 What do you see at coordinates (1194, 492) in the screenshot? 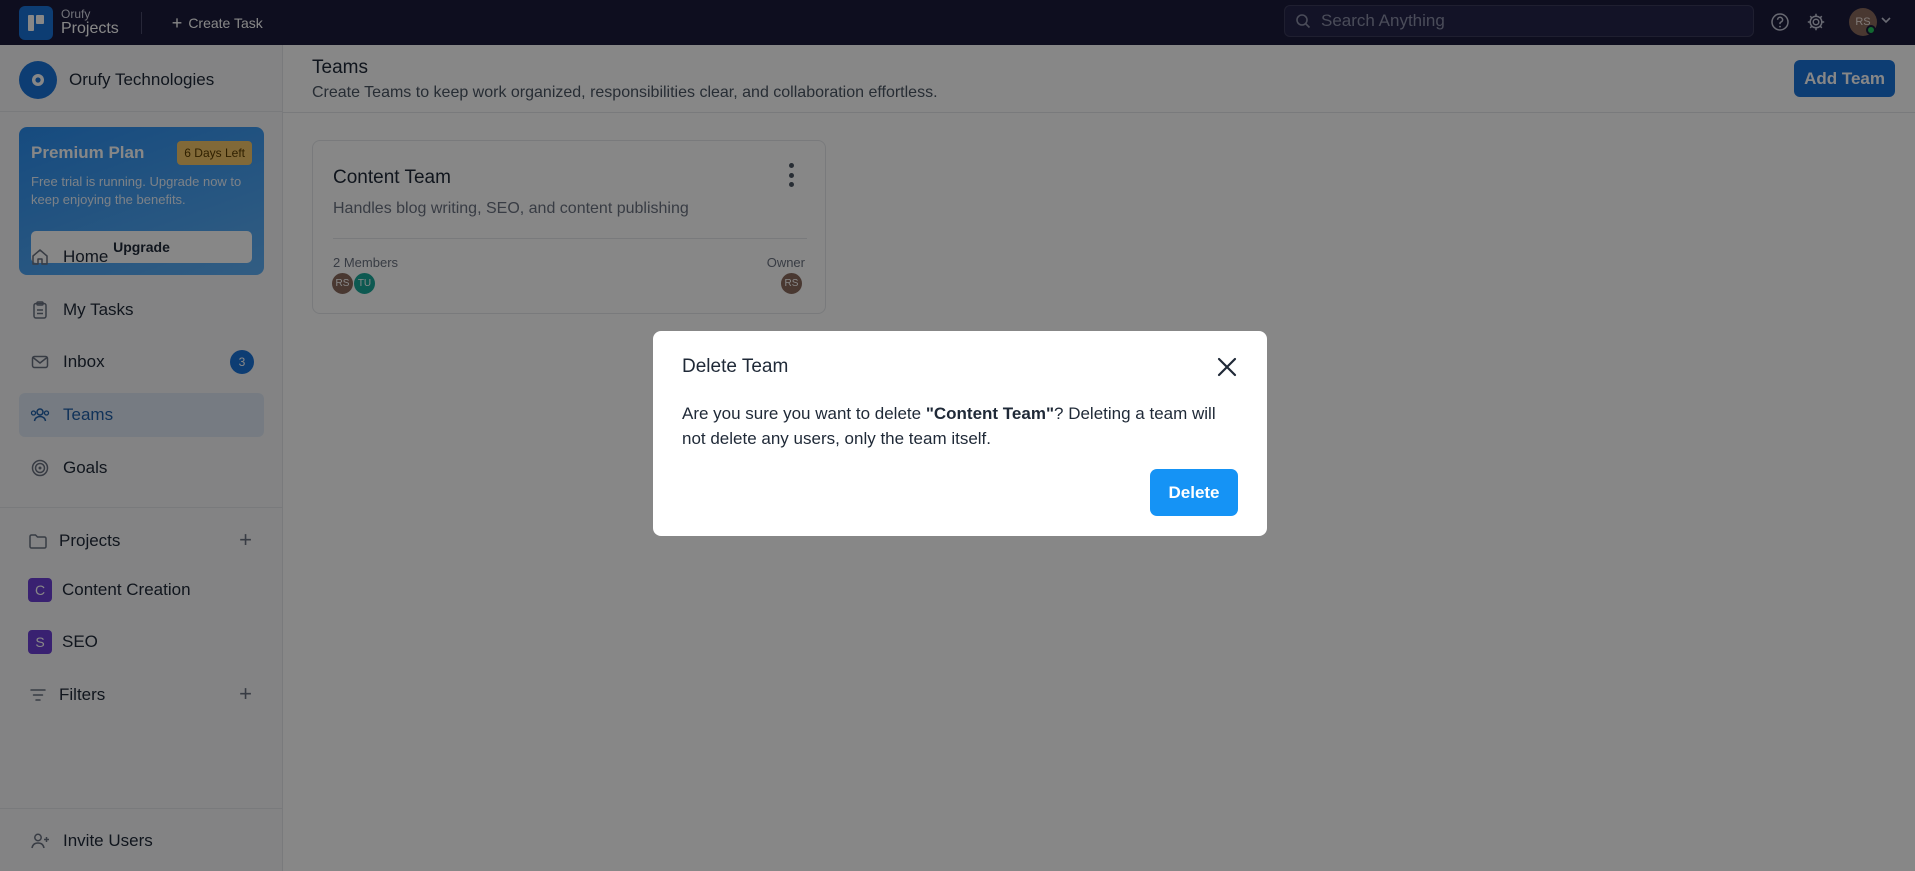
I see `delete-button: Delete` at bounding box center [1194, 492].